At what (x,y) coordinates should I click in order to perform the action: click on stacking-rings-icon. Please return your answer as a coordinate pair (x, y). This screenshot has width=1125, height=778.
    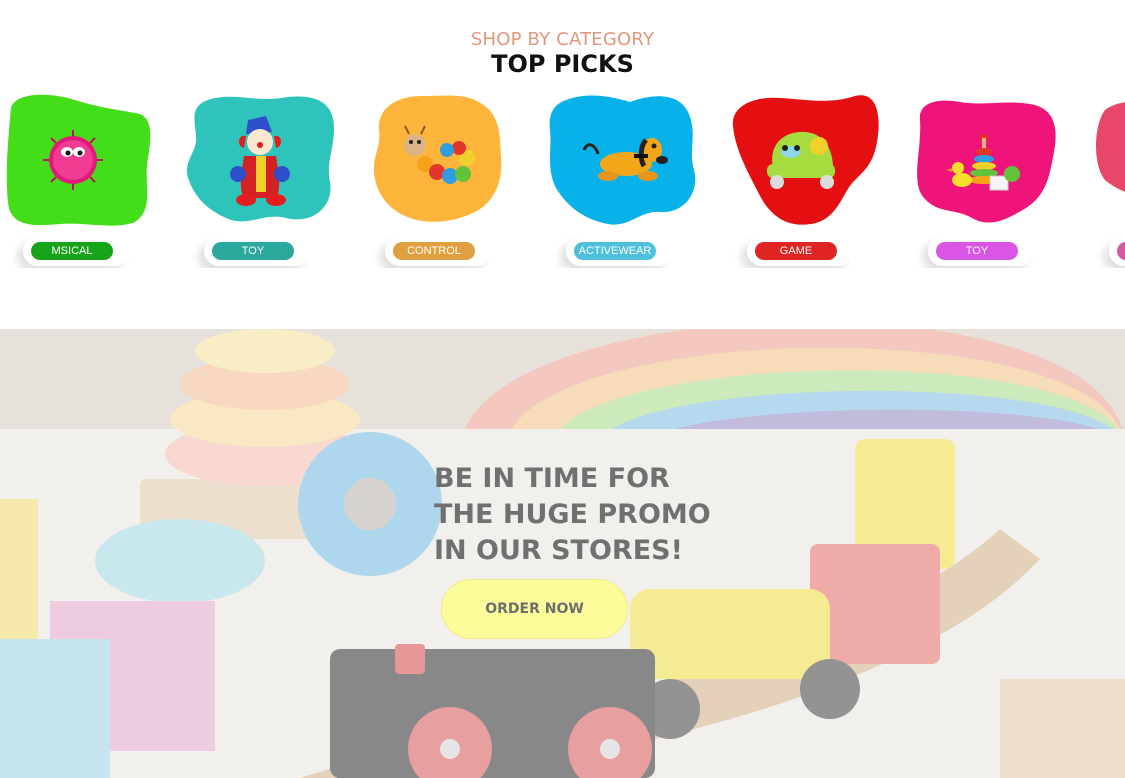
    Looking at the image, I should click on (983, 162).